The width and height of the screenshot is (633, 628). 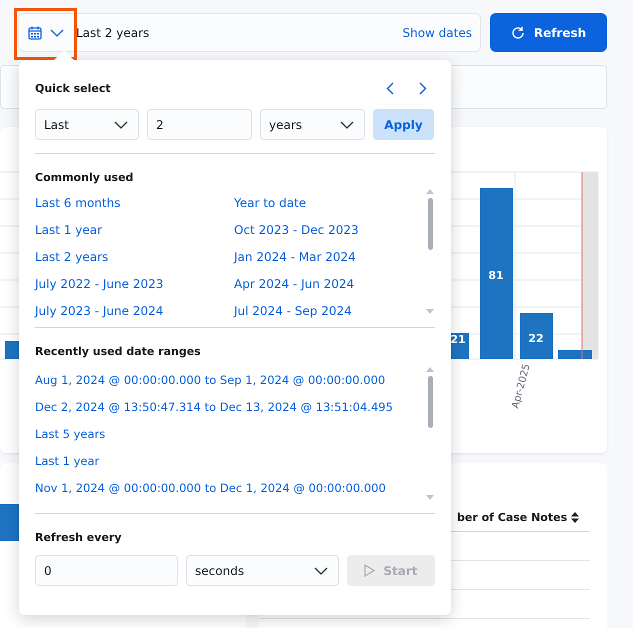 What do you see at coordinates (458, 339) in the screenshot?
I see `bar-value: 21` at bounding box center [458, 339].